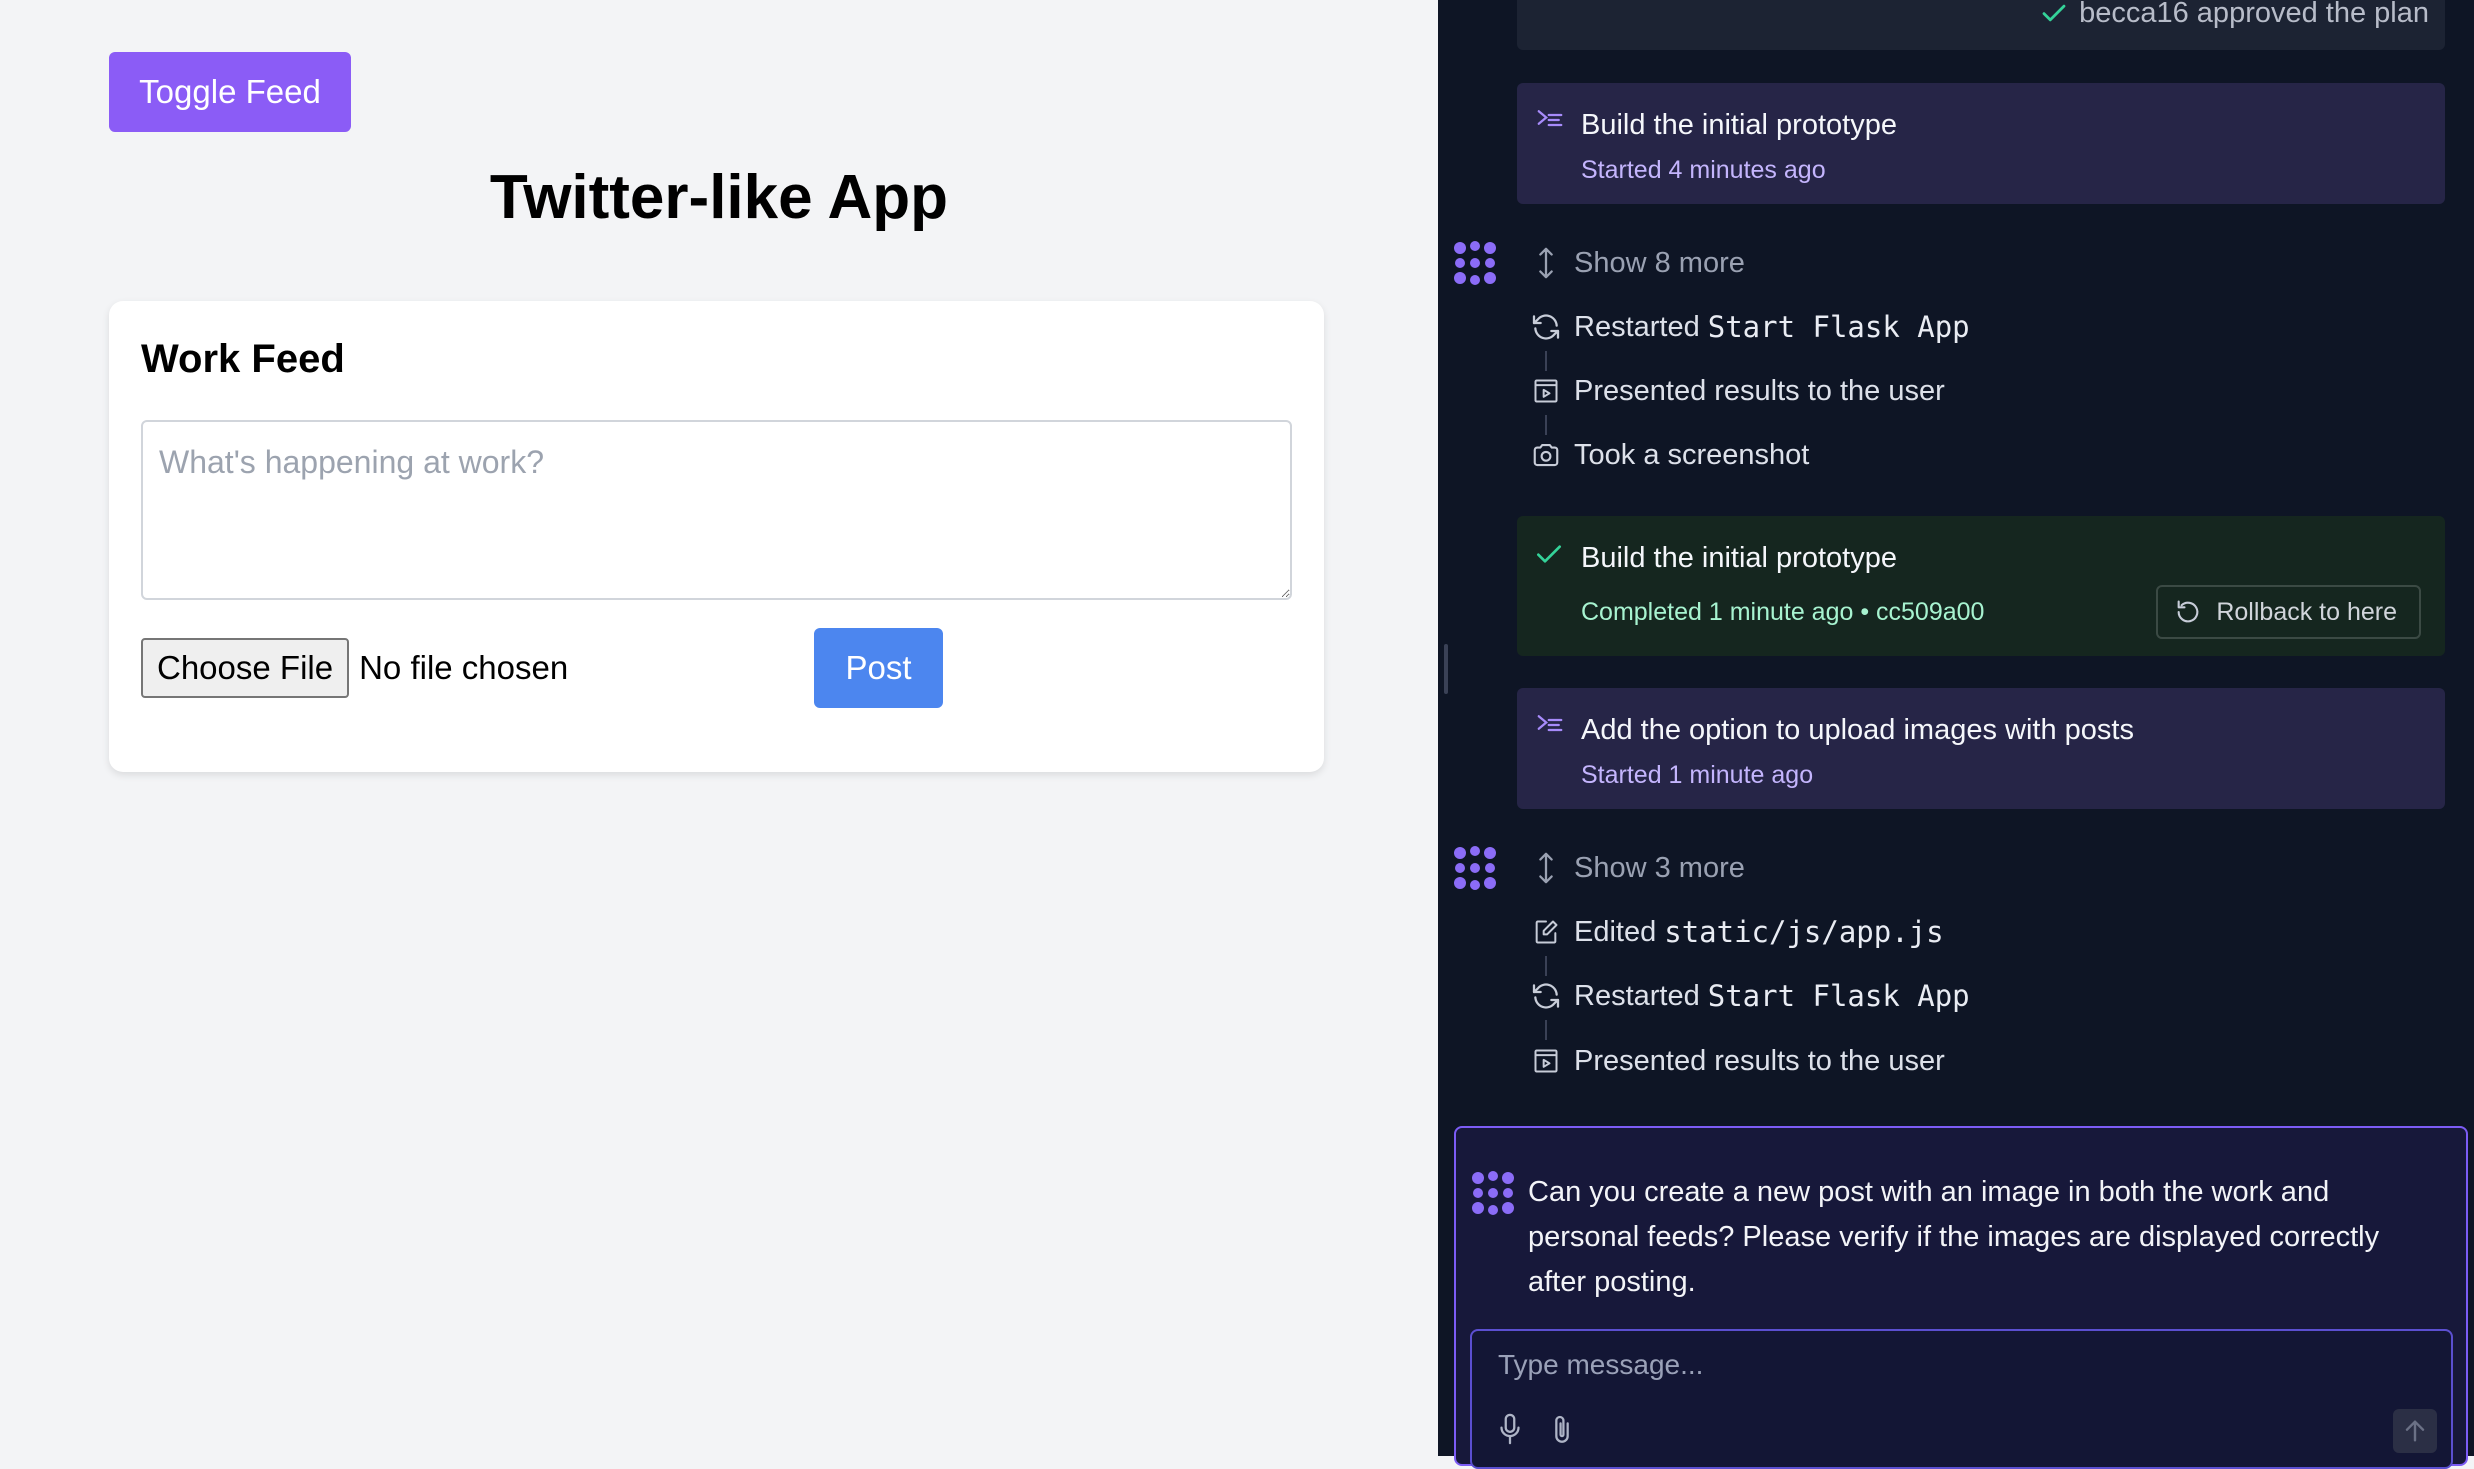 The height and width of the screenshot is (1469, 2474). I want to click on app-title: Twitter-like App, so click(719, 197).